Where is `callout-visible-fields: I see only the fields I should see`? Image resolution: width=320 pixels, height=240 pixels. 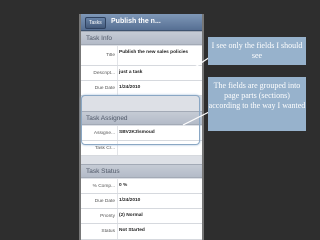 callout-visible-fields: I see only the fields I should see is located at coordinates (257, 51).